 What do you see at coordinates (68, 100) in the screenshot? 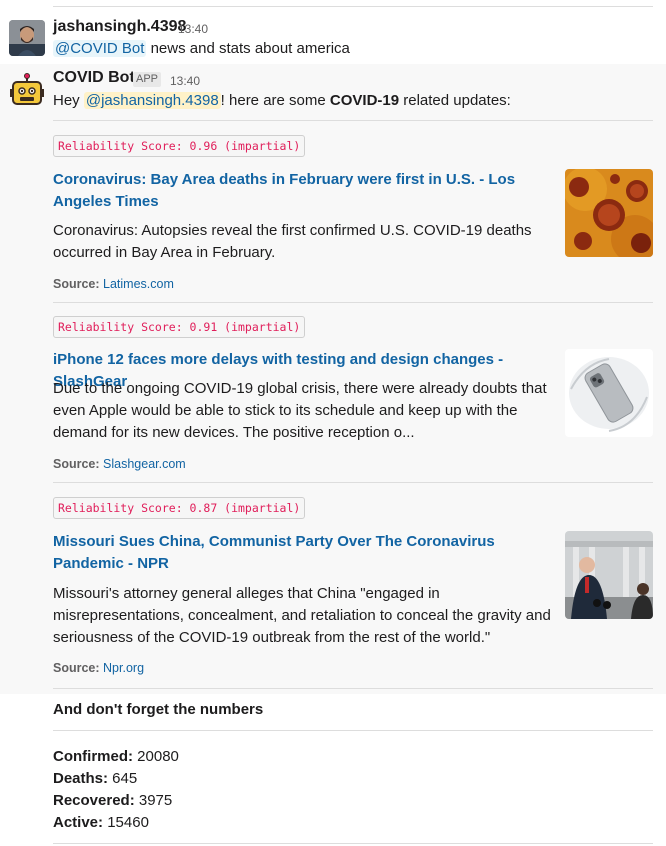
I see `intro-prefix: Hey` at bounding box center [68, 100].